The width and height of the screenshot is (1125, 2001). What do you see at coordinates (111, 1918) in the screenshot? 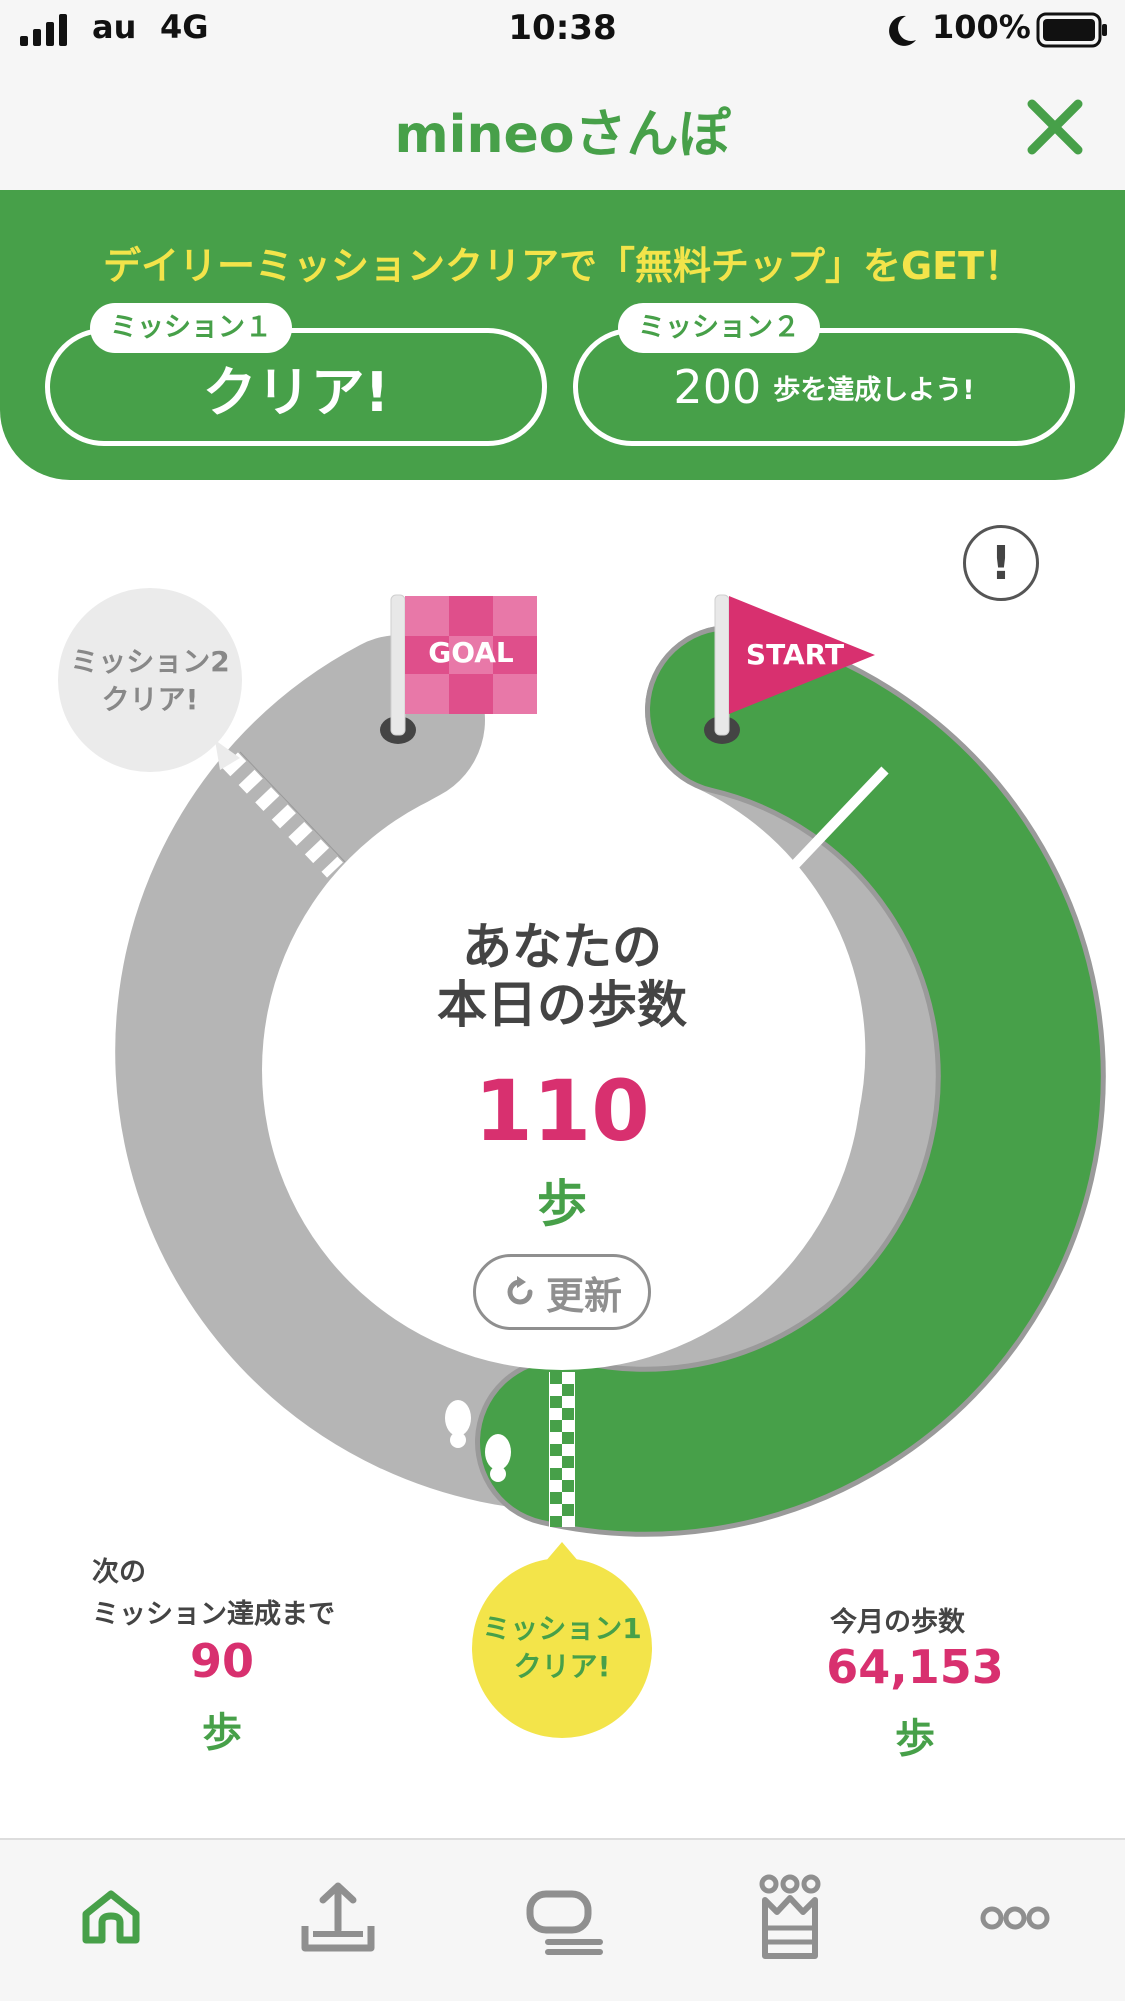
I see `home-icon` at bounding box center [111, 1918].